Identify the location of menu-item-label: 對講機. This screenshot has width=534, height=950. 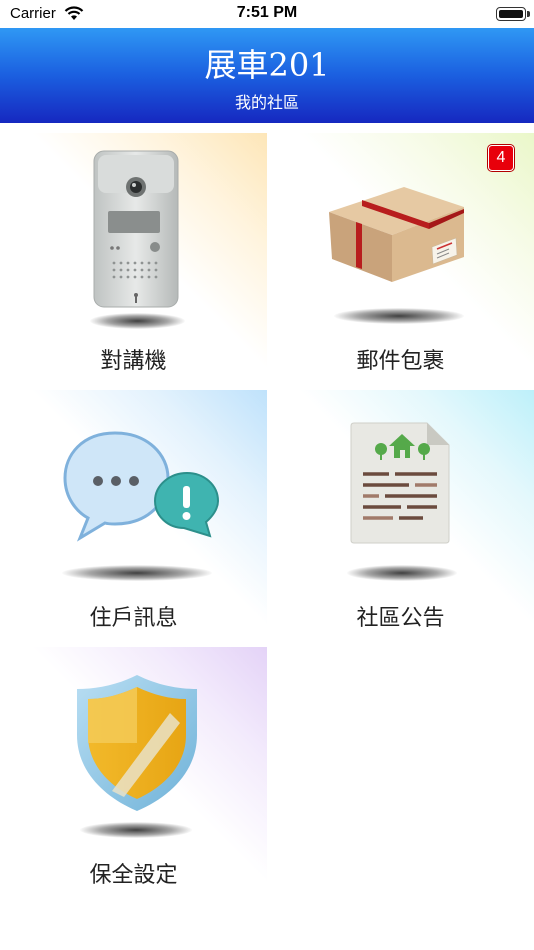
(133, 361).